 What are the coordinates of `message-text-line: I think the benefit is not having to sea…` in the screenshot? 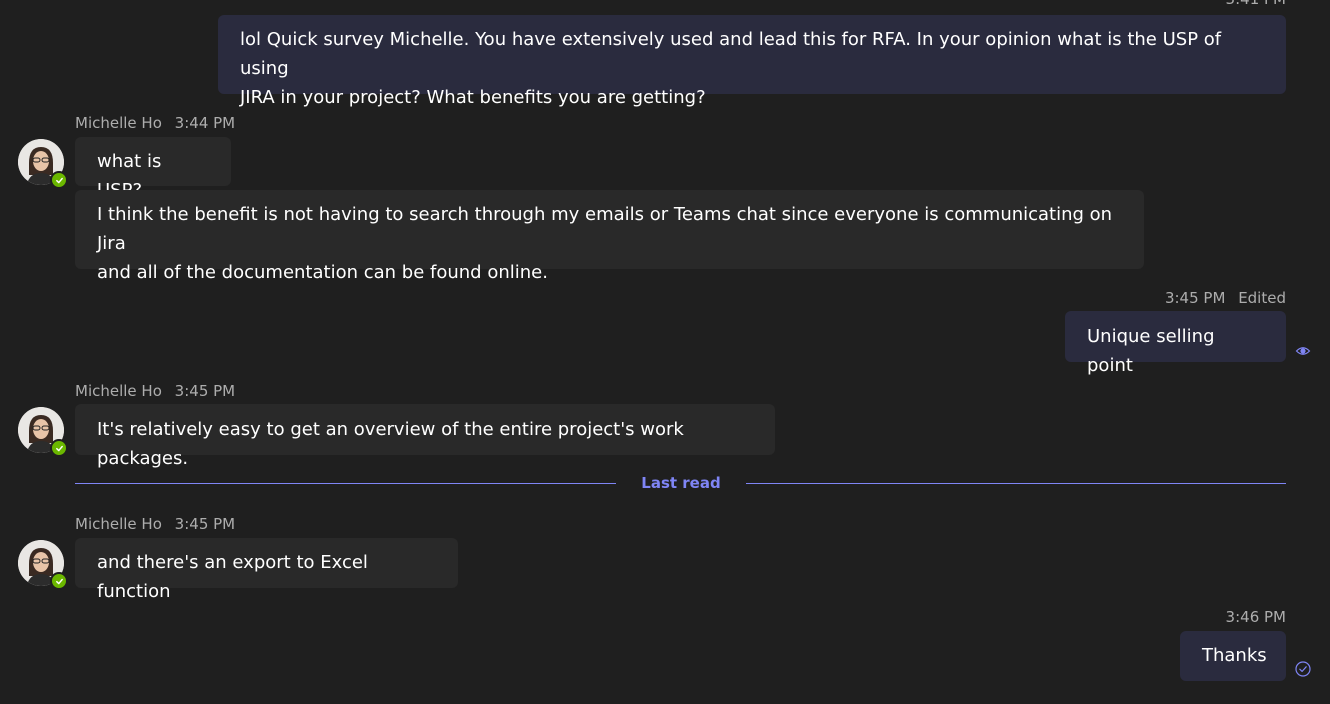 It's located at (605, 229).